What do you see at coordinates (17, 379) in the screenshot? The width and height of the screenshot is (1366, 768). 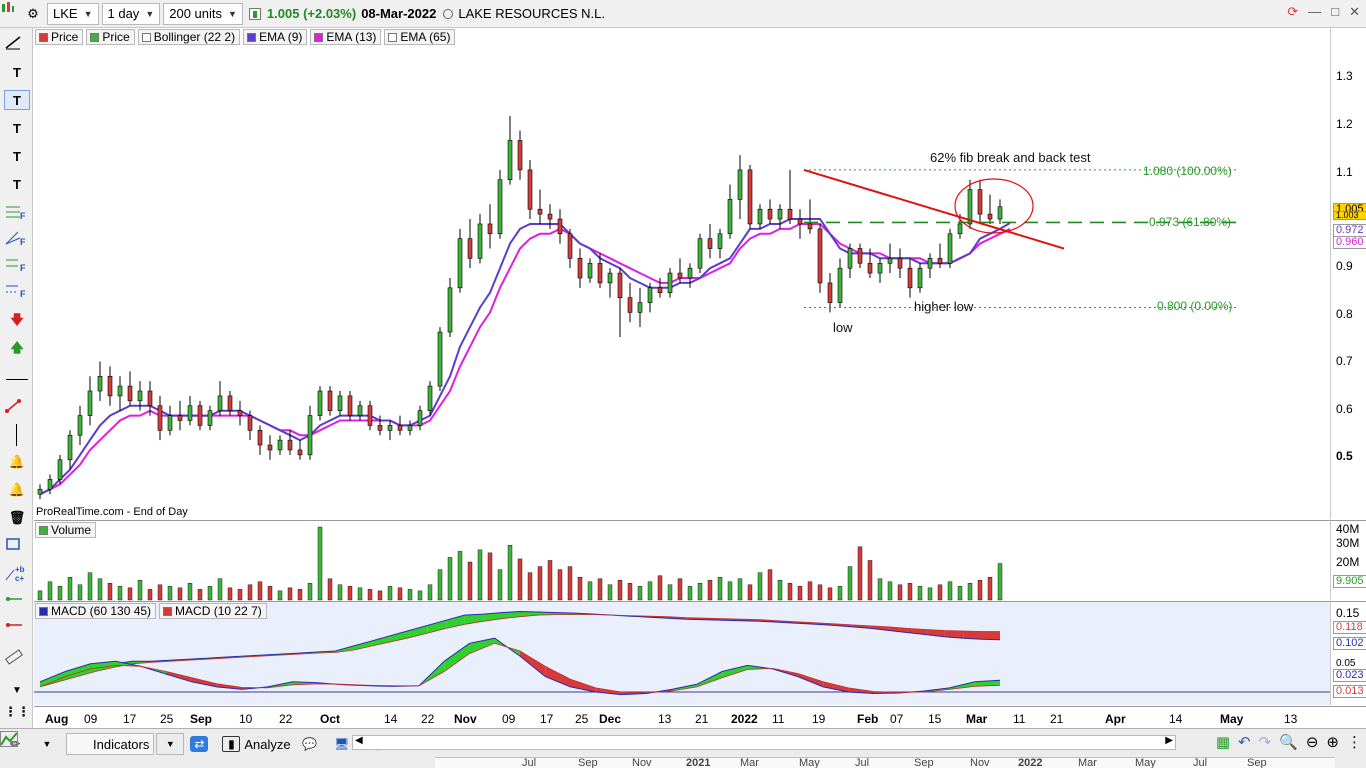 I see `horizontal-line-tool-icon` at bounding box center [17, 379].